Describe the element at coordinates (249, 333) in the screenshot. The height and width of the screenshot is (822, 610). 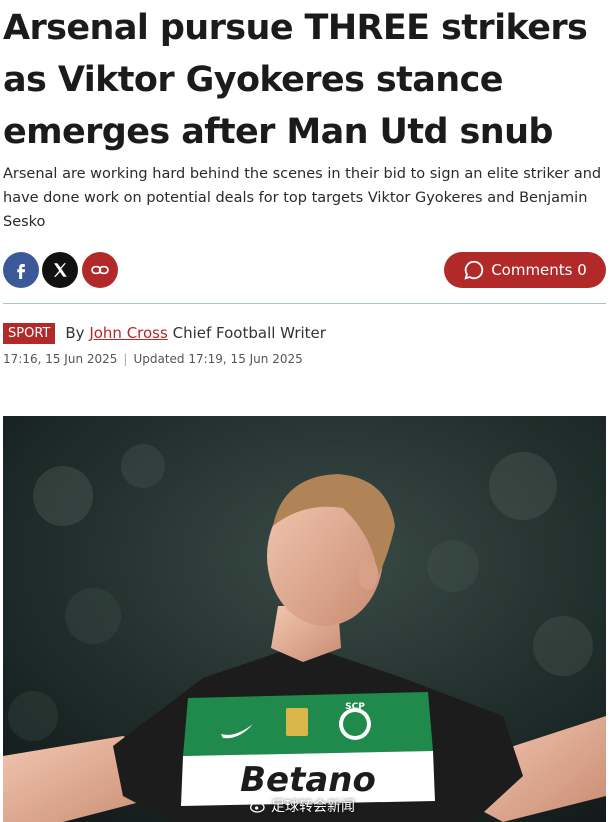
I see `author-role: Chief Football Writer` at that location.